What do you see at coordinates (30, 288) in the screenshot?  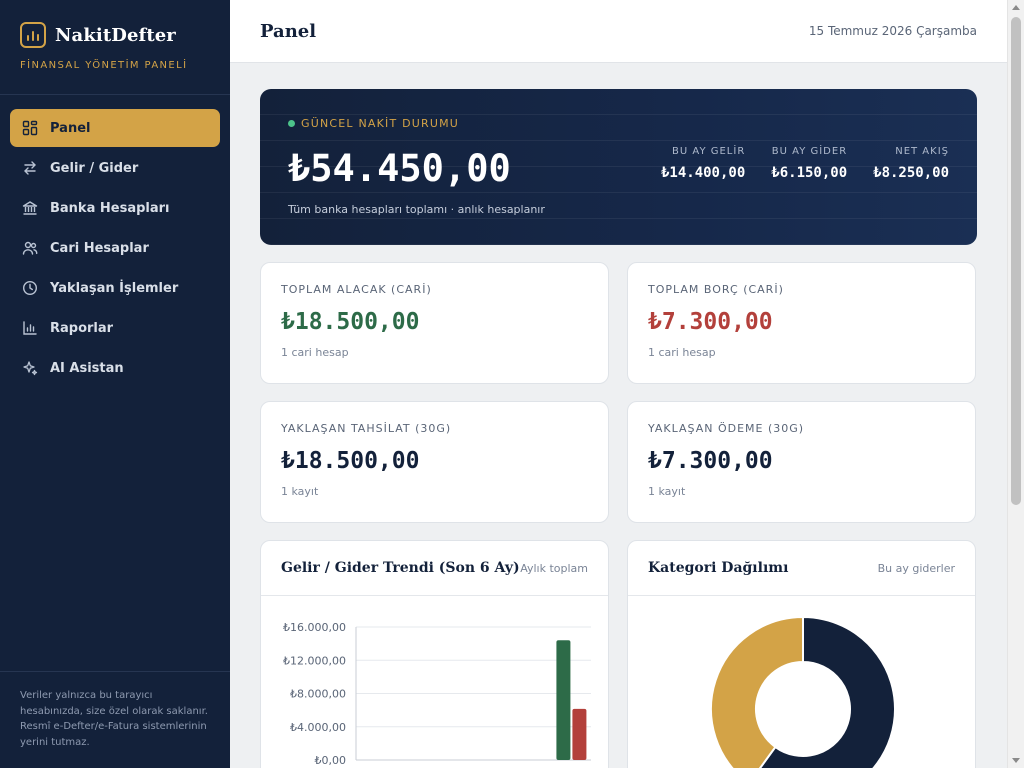 I see `clock-icon` at bounding box center [30, 288].